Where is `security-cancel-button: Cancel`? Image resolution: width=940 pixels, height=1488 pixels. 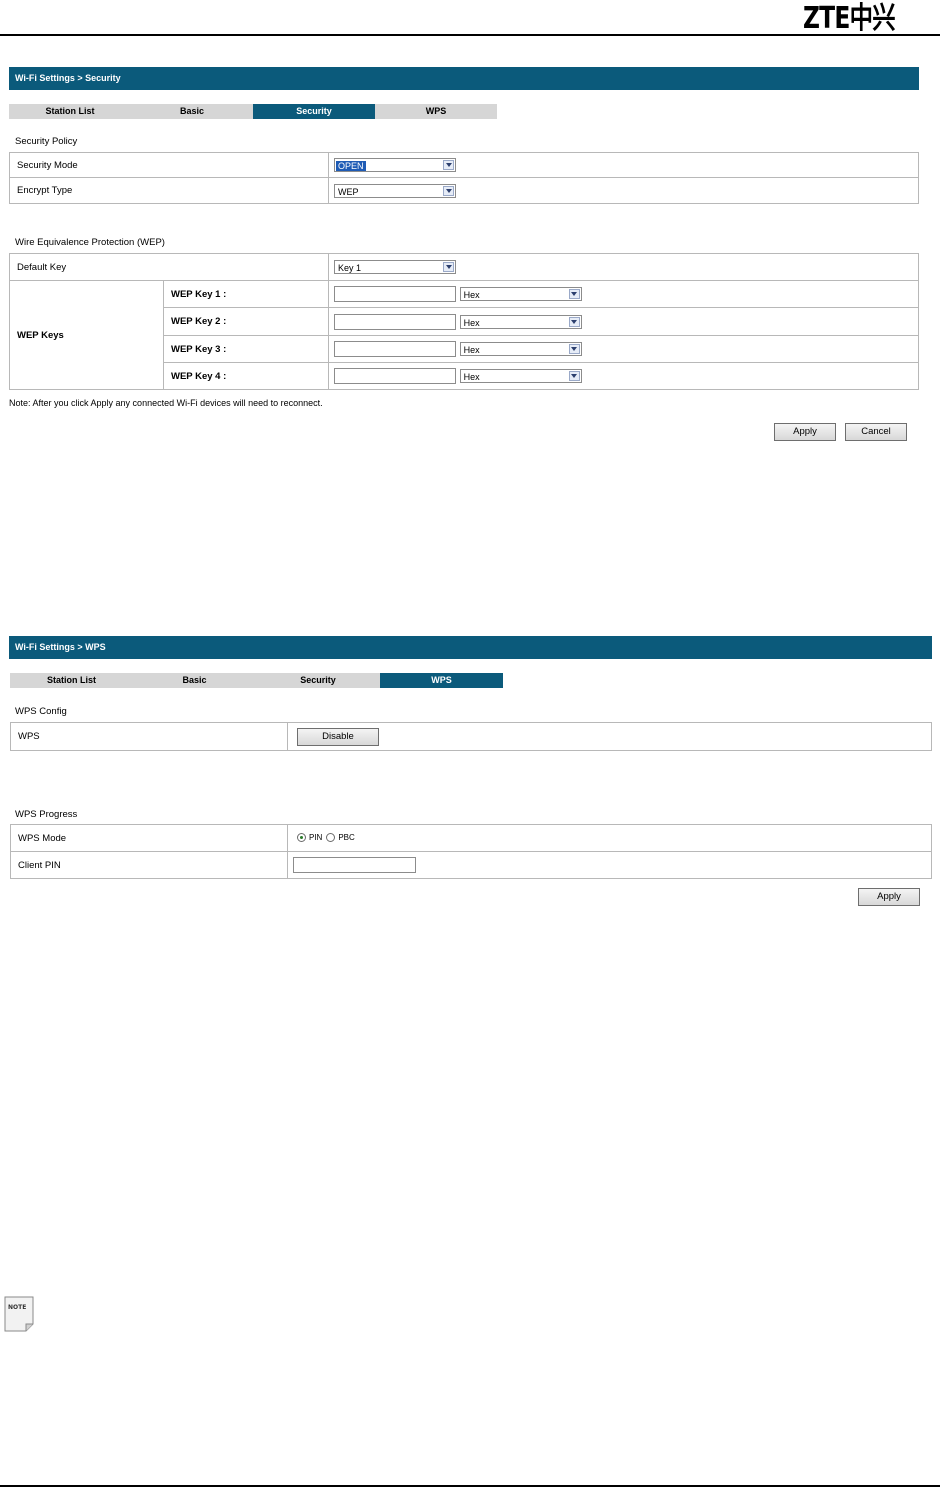
security-cancel-button: Cancel is located at coordinates (876, 432).